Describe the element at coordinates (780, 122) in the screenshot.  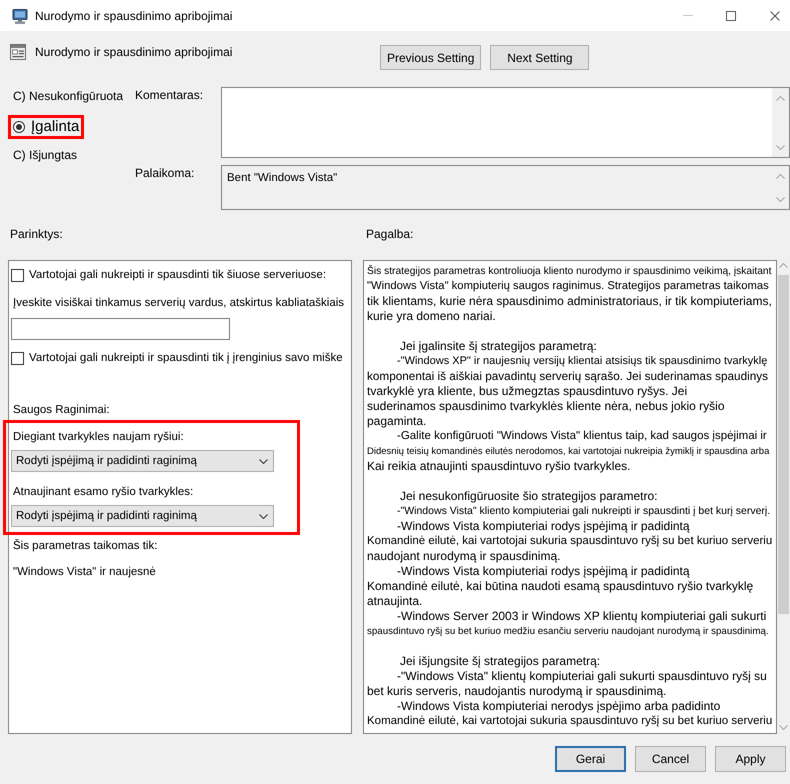
I see `scrollbar` at that location.